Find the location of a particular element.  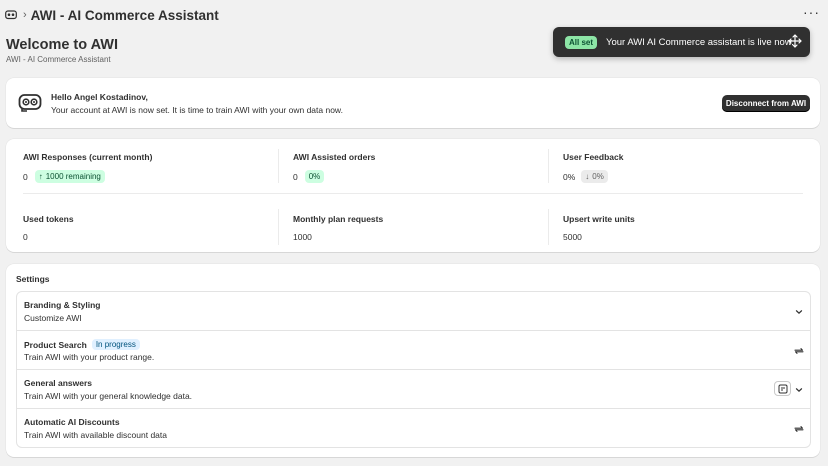

stat-value: 5000 is located at coordinates (572, 237).